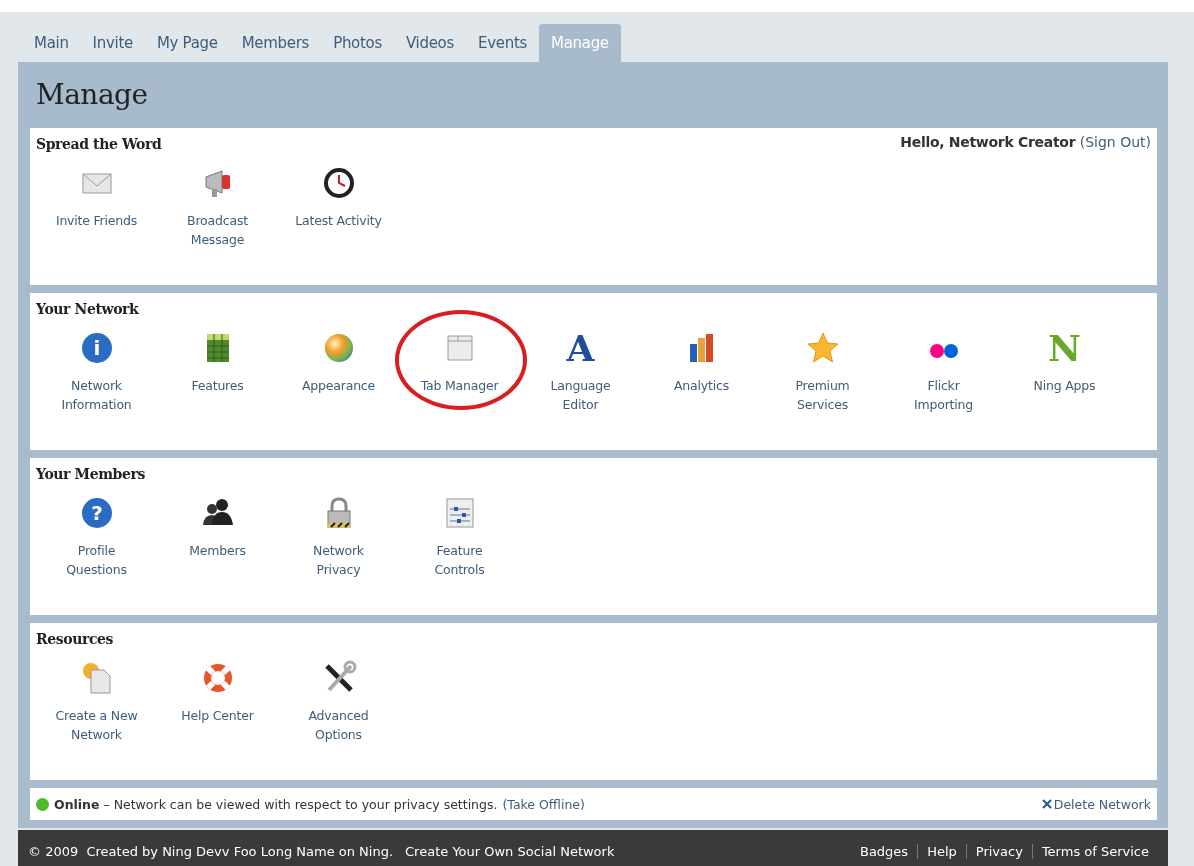  I want to click on item-link: Flickr Importing, so click(943, 395).